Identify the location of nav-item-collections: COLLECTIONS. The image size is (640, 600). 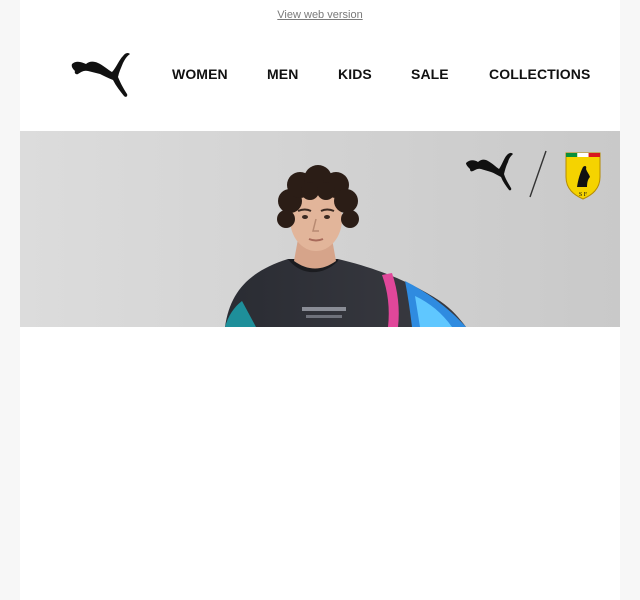
(539, 74).